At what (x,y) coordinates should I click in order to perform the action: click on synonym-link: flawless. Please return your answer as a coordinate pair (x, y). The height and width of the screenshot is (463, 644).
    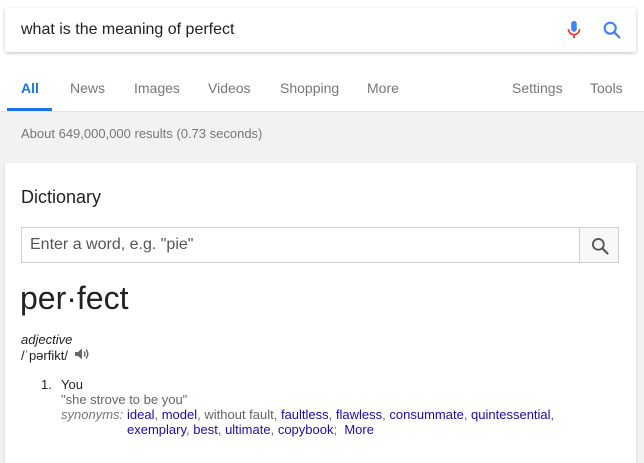
    Looking at the image, I should click on (359, 414).